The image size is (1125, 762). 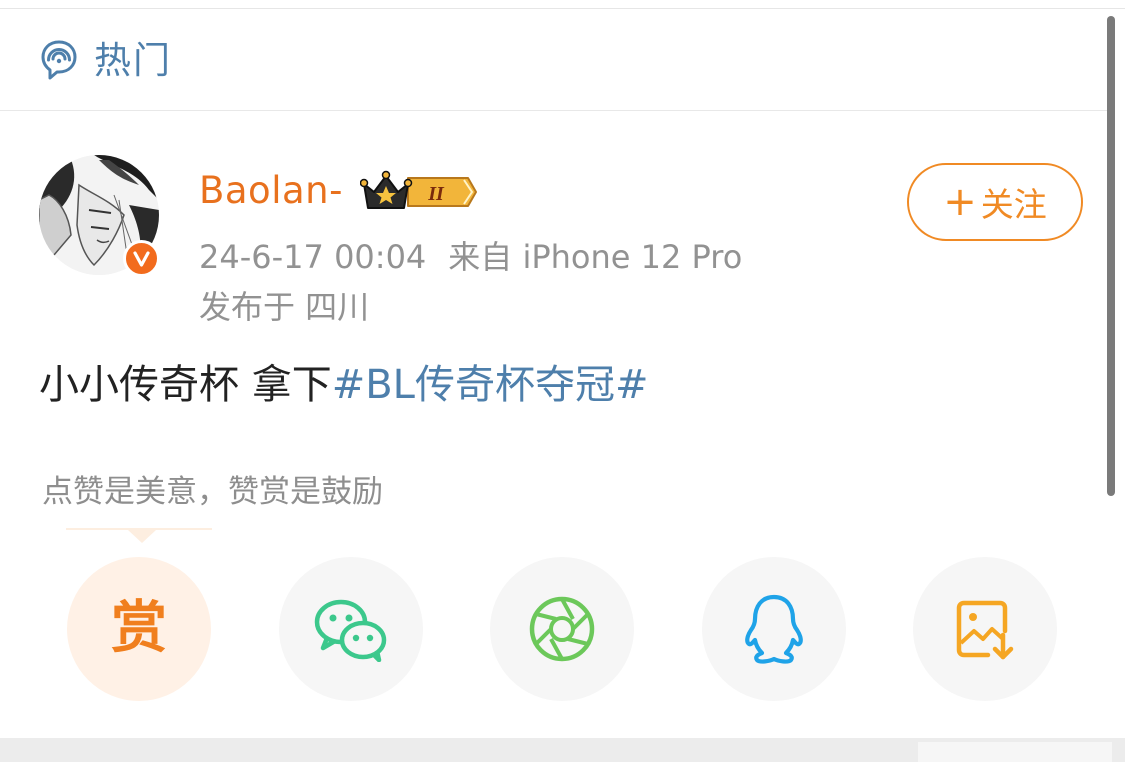 I want to click on reward-icon: 赏, so click(x=139, y=628).